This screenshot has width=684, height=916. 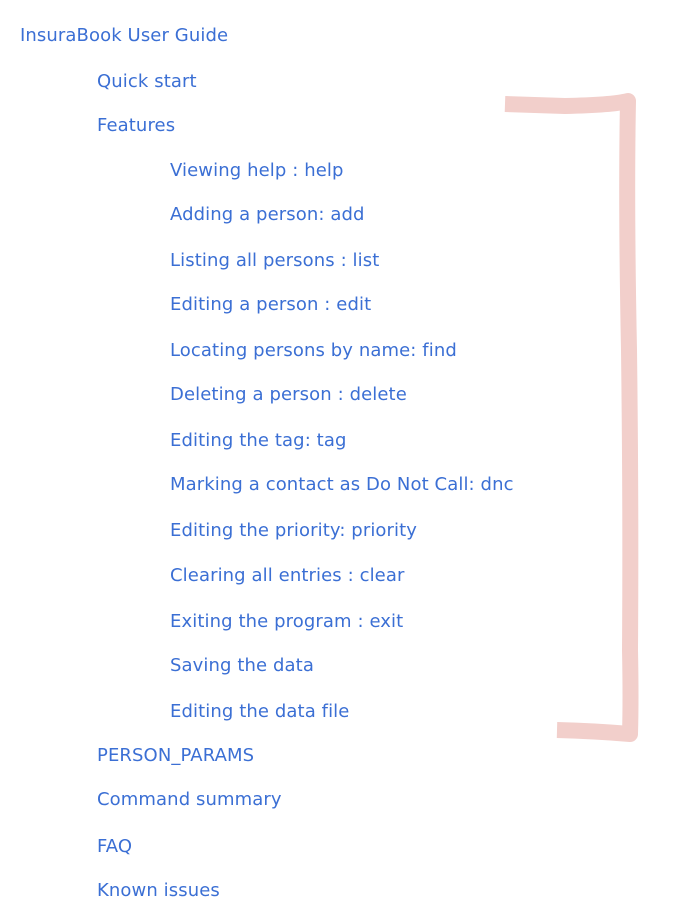 I want to click on toc-link-saving-data: Saving the data, so click(x=242, y=666).